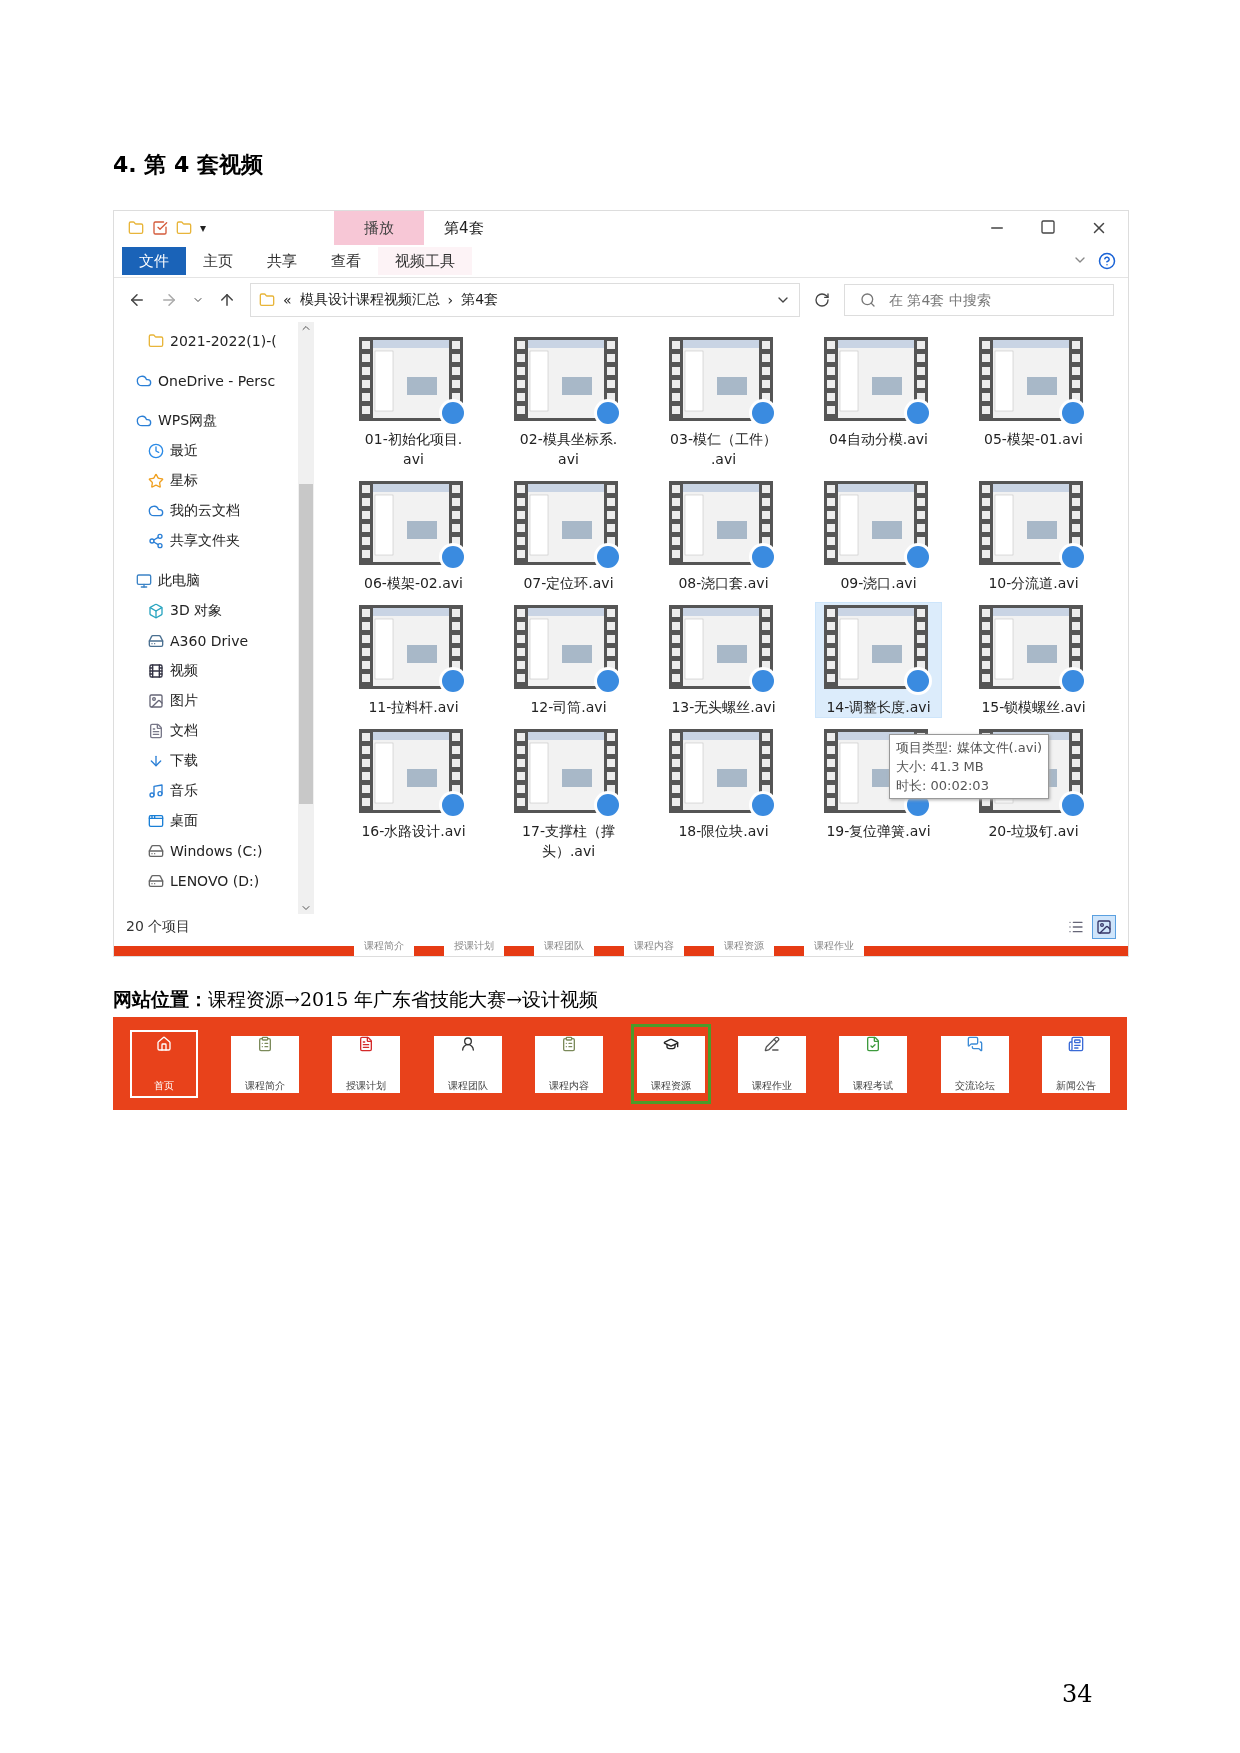 This screenshot has height=1753, width=1240. I want to click on window-title: 第4套, so click(464, 228).